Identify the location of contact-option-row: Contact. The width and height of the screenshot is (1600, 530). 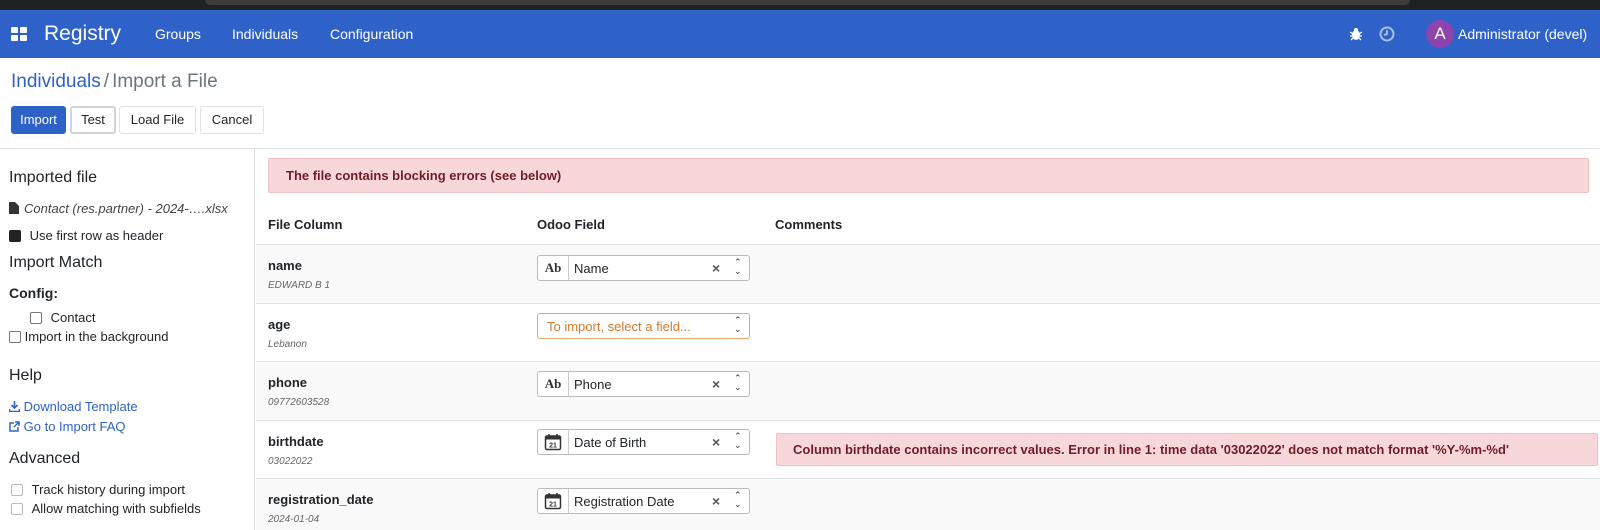
(62, 317).